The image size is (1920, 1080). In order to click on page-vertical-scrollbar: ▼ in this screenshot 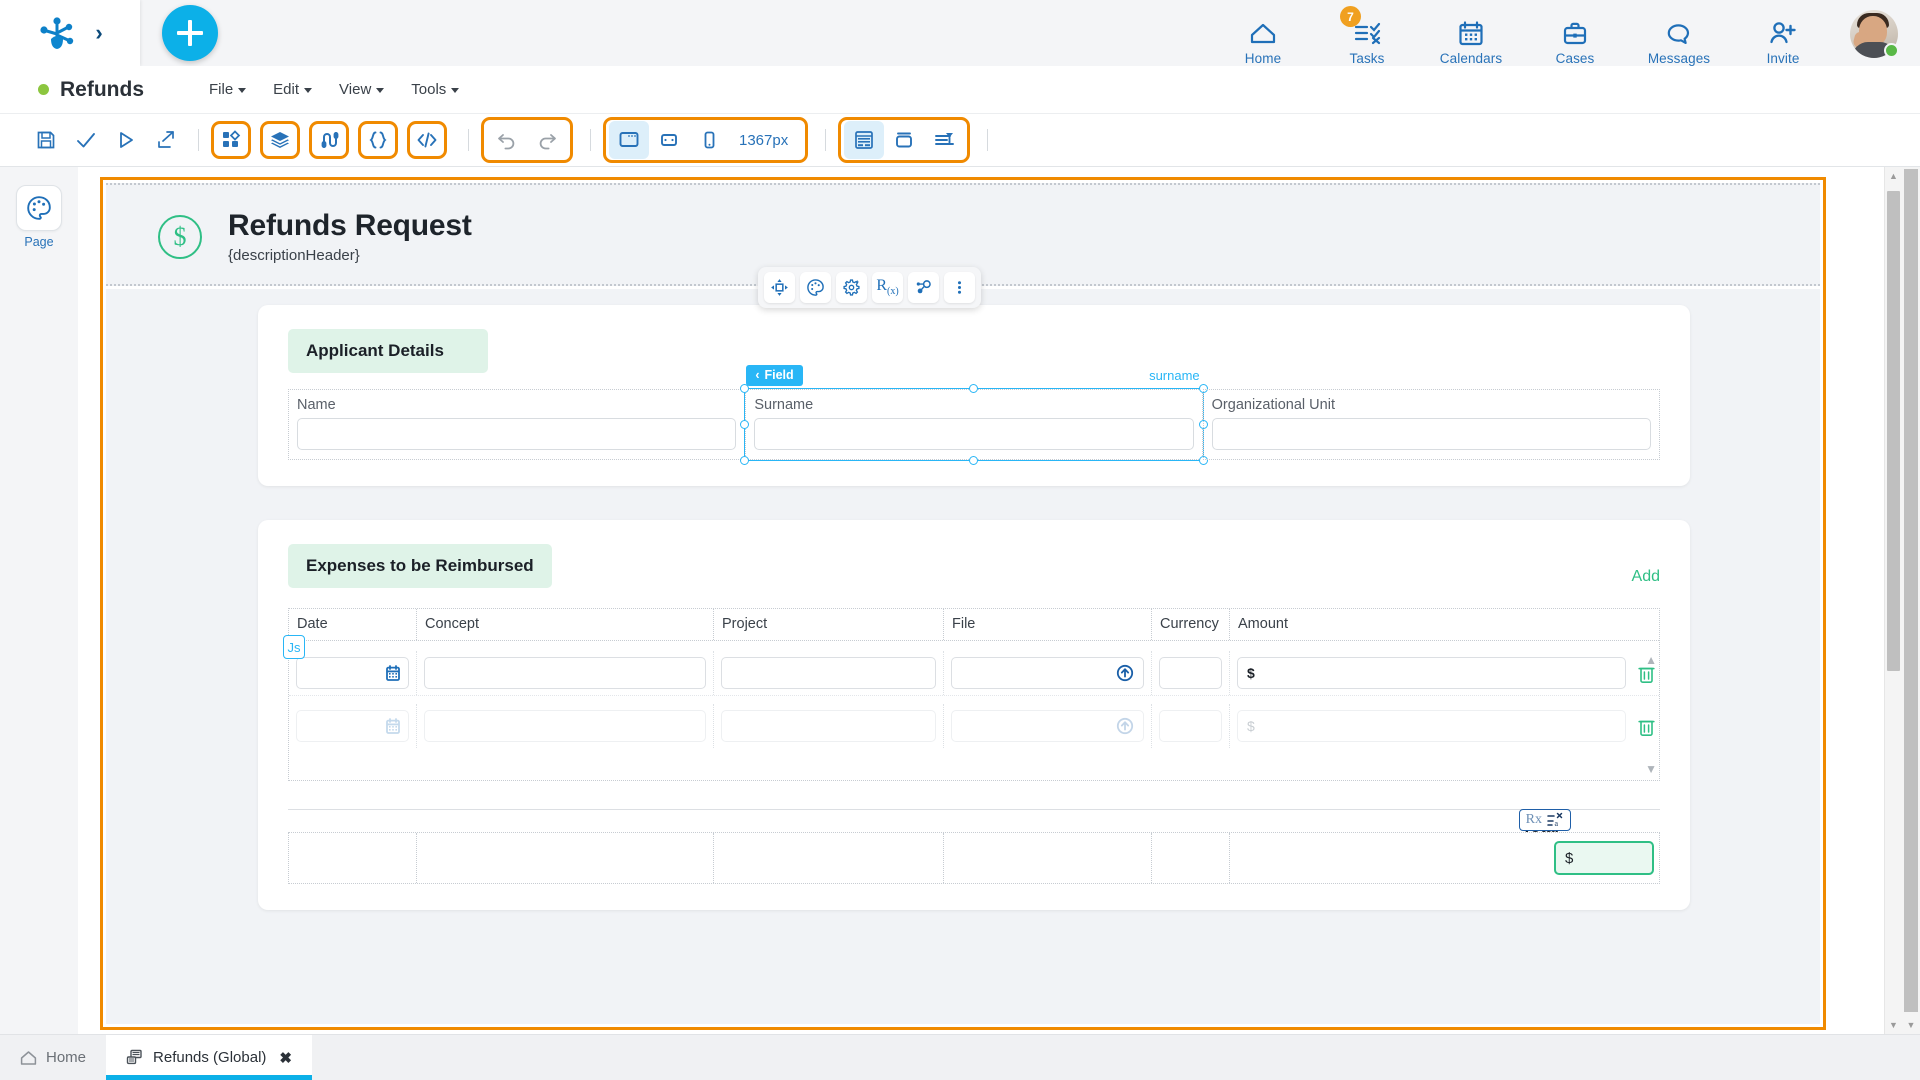, I will do `click(1911, 600)`.